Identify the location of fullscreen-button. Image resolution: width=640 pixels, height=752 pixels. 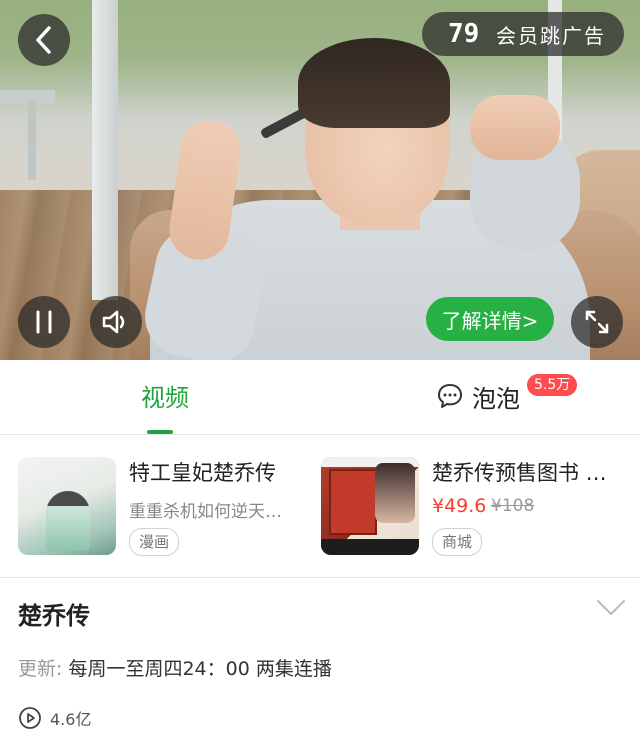
(597, 322).